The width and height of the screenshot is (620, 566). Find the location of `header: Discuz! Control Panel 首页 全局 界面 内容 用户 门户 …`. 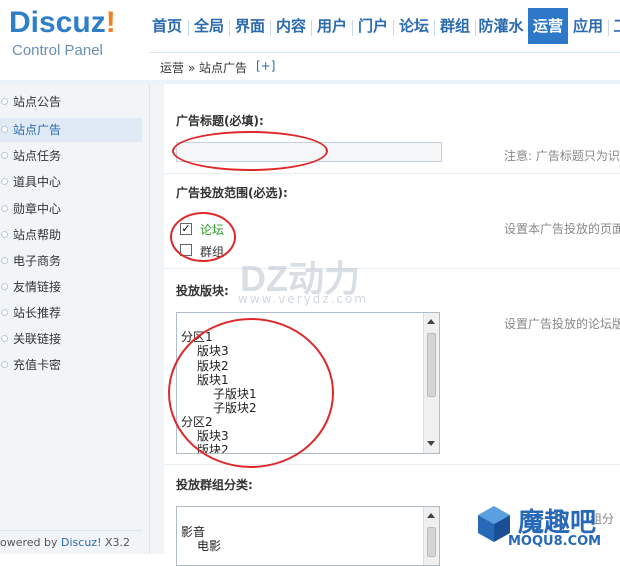

header: Discuz! Control Panel 首页 全局 界面 内容 用户 门户 … is located at coordinates (310, 40).